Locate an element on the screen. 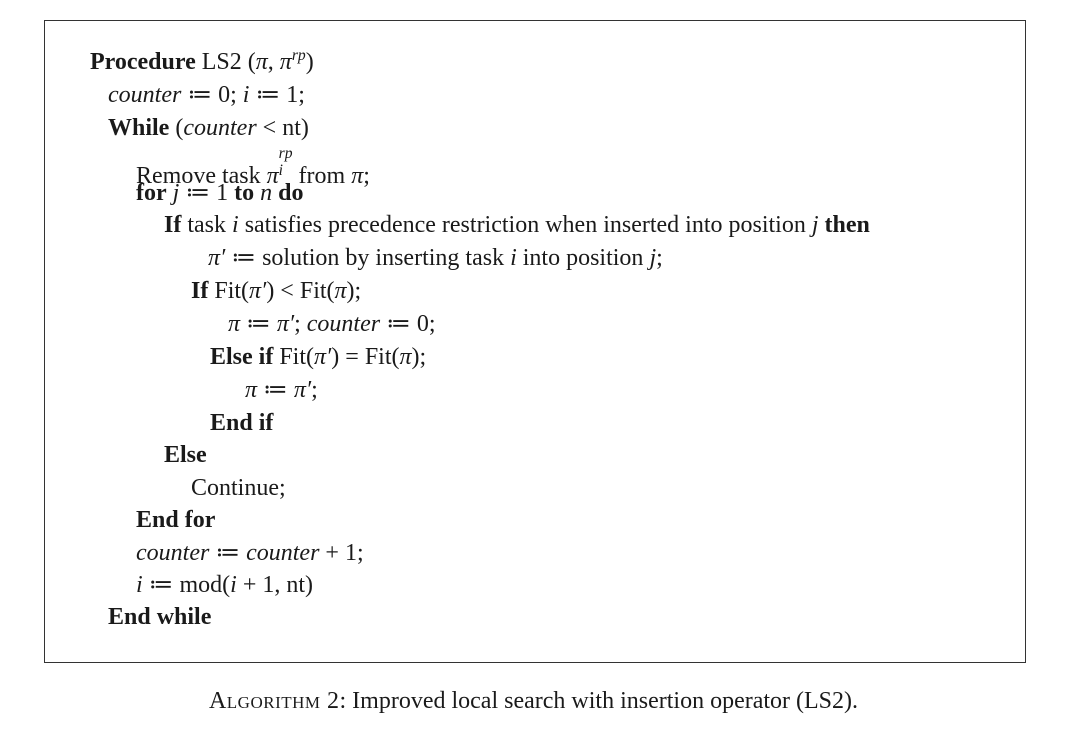 The height and width of the screenshot is (736, 1067). else-line: Else is located at coordinates (185, 455).